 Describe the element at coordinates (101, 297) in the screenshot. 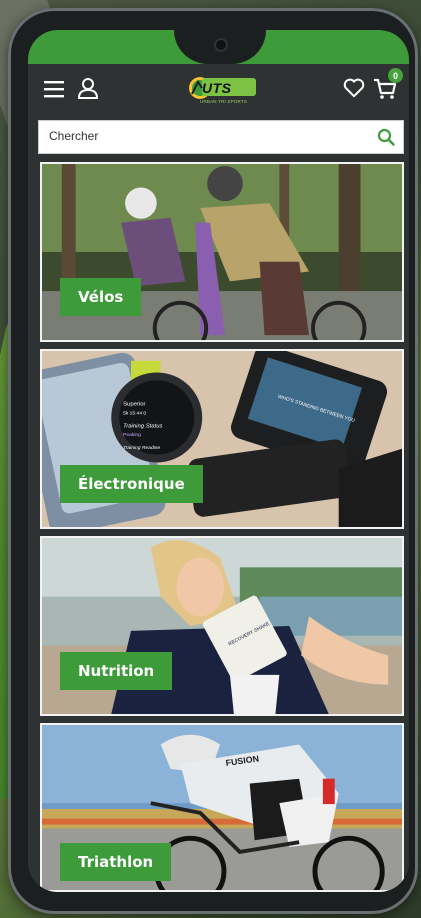

I see `category-label: Vélos` at that location.